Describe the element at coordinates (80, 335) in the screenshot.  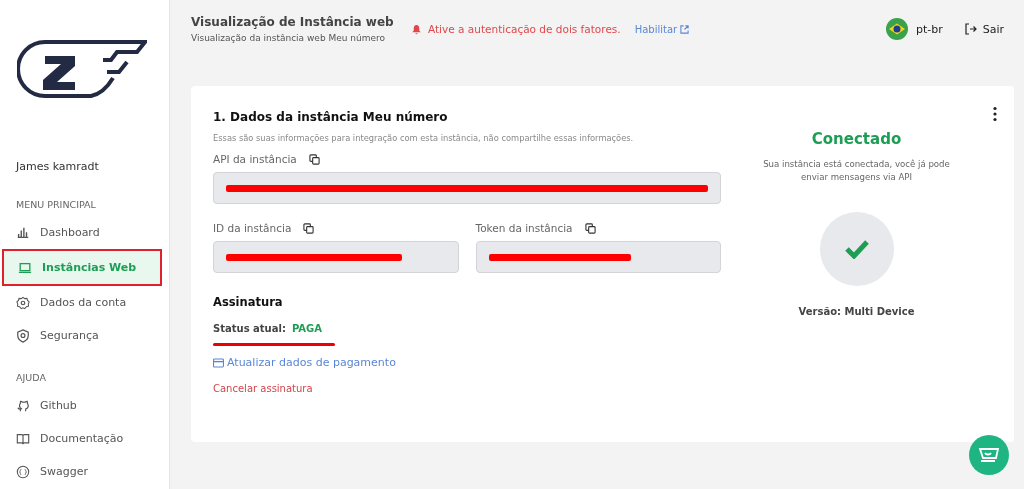
I see `sidebar-item: Segurança` at that location.